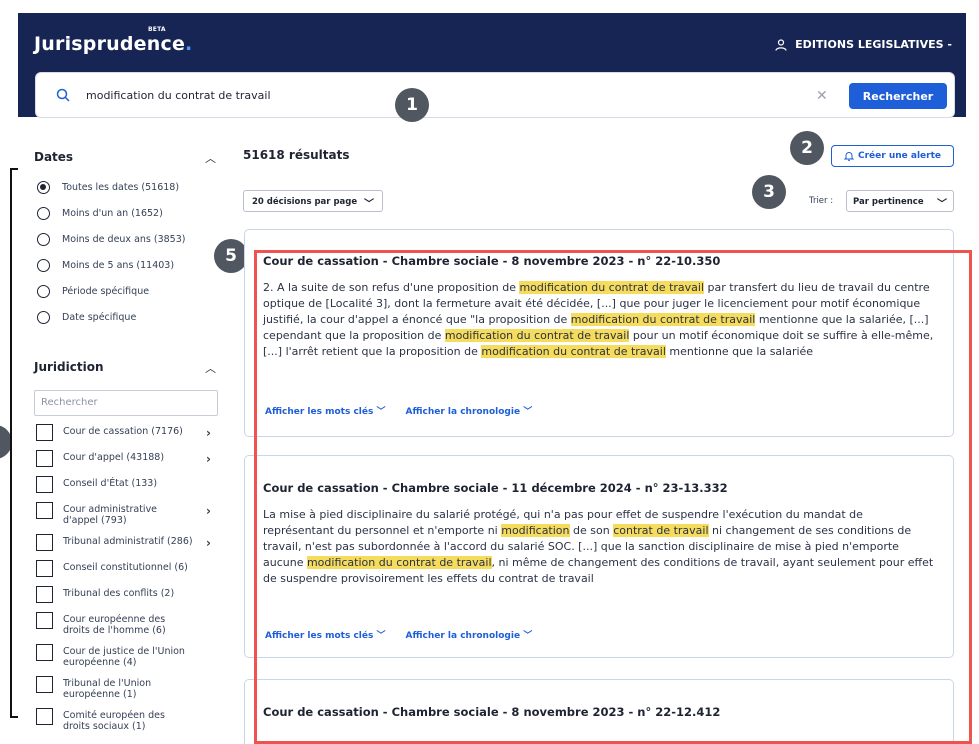  Describe the element at coordinates (126, 403) in the screenshot. I see `juridiction-search-input: Rechercher` at that location.